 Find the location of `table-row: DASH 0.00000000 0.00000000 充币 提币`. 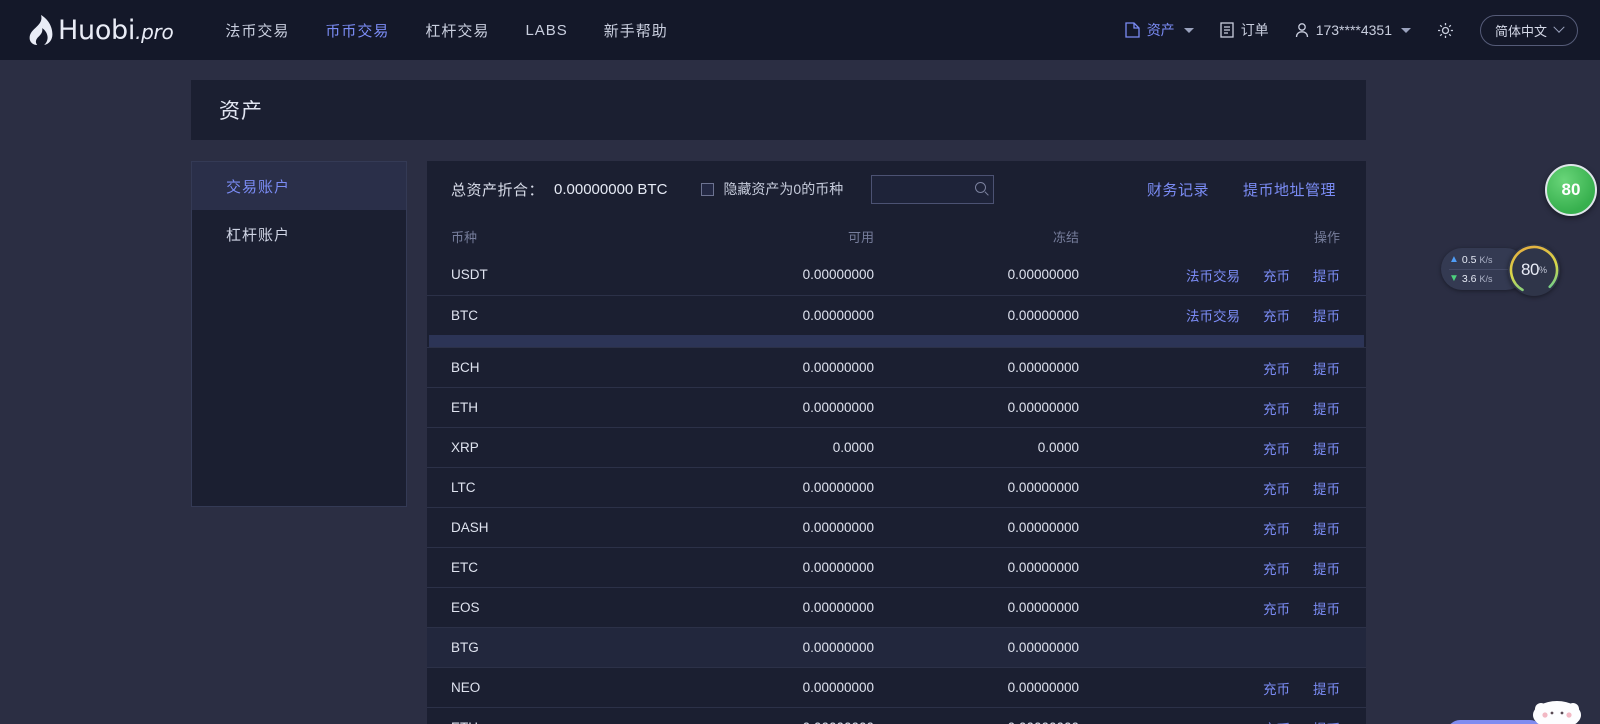

table-row: DASH 0.00000000 0.00000000 充币 提币 is located at coordinates (896, 527).